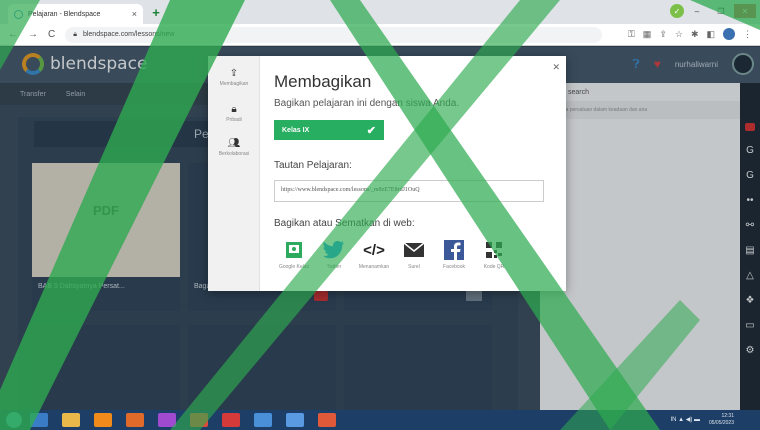 The image size is (760, 430). Describe the element at coordinates (494, 250) in the screenshot. I see `qr-code-icon` at that location.